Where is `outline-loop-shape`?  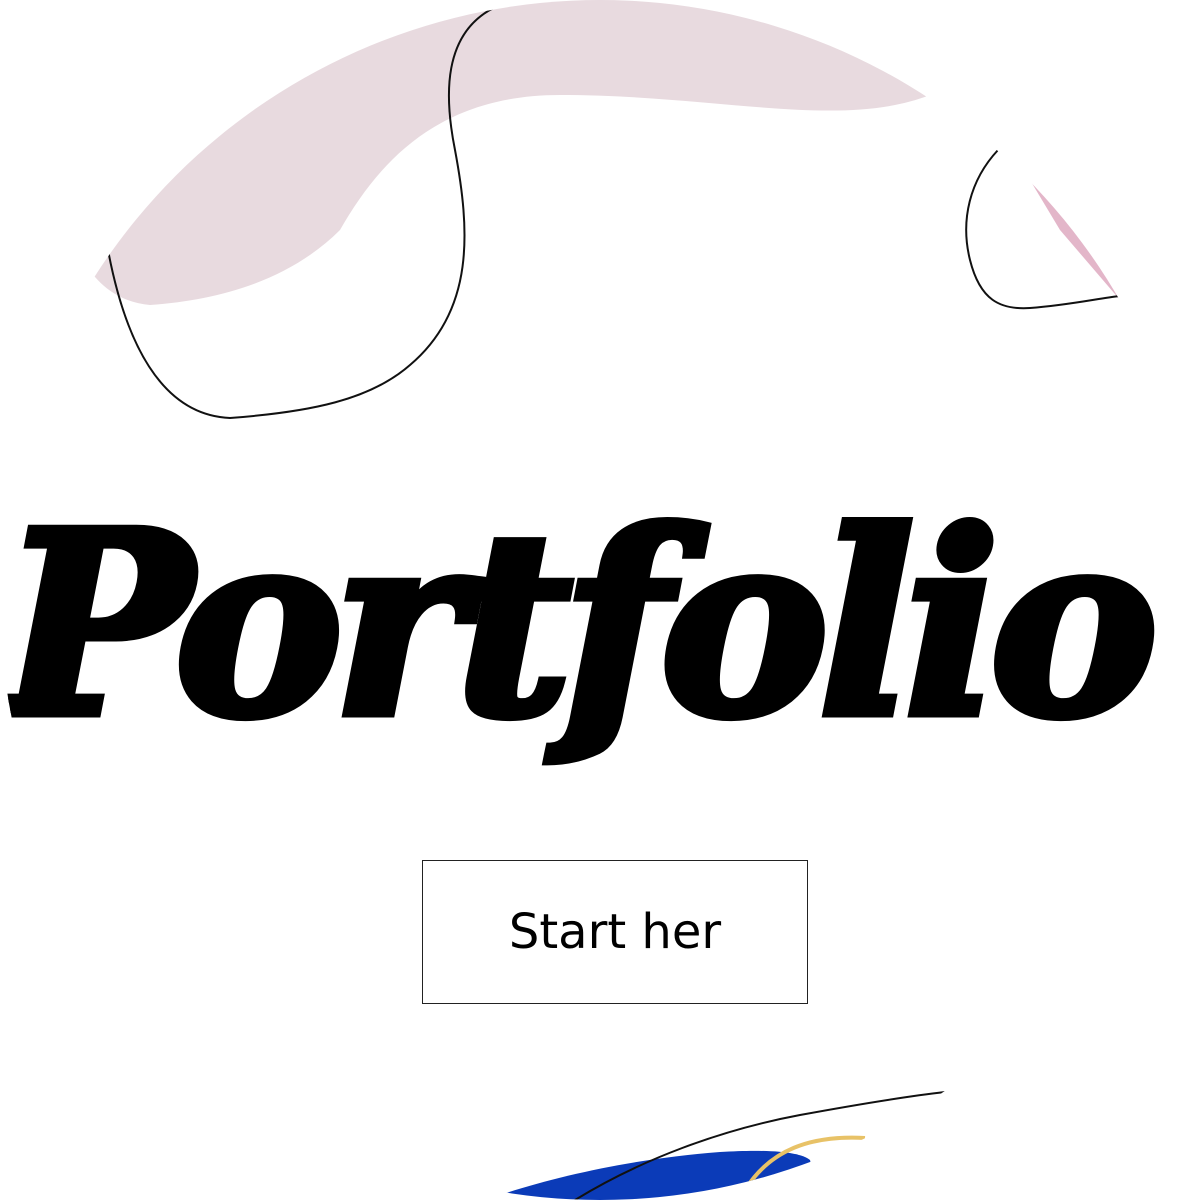
outline-loop-shape is located at coordinates (1043, 229).